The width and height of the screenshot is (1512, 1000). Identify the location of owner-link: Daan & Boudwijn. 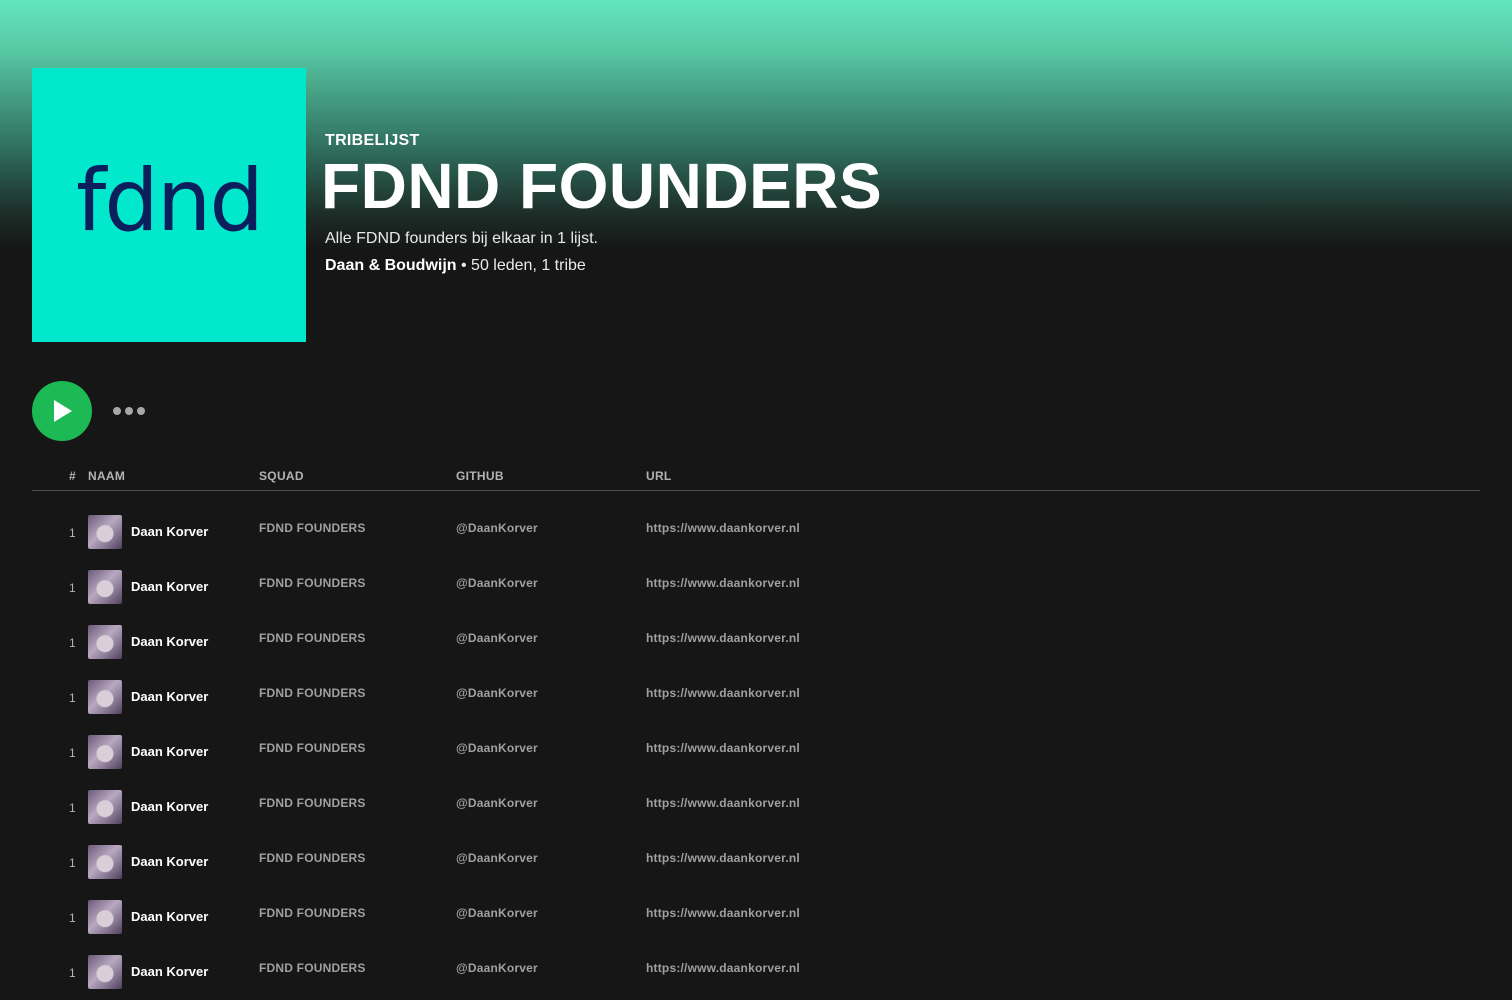
(391, 265).